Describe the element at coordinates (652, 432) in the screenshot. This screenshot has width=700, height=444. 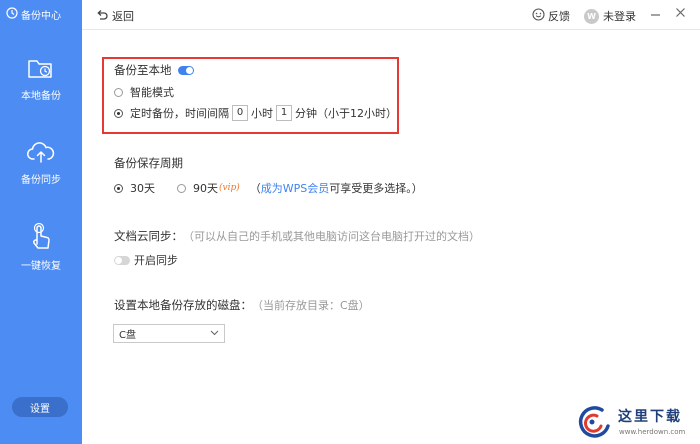
I see `watermark-url: www.herdown.com` at that location.